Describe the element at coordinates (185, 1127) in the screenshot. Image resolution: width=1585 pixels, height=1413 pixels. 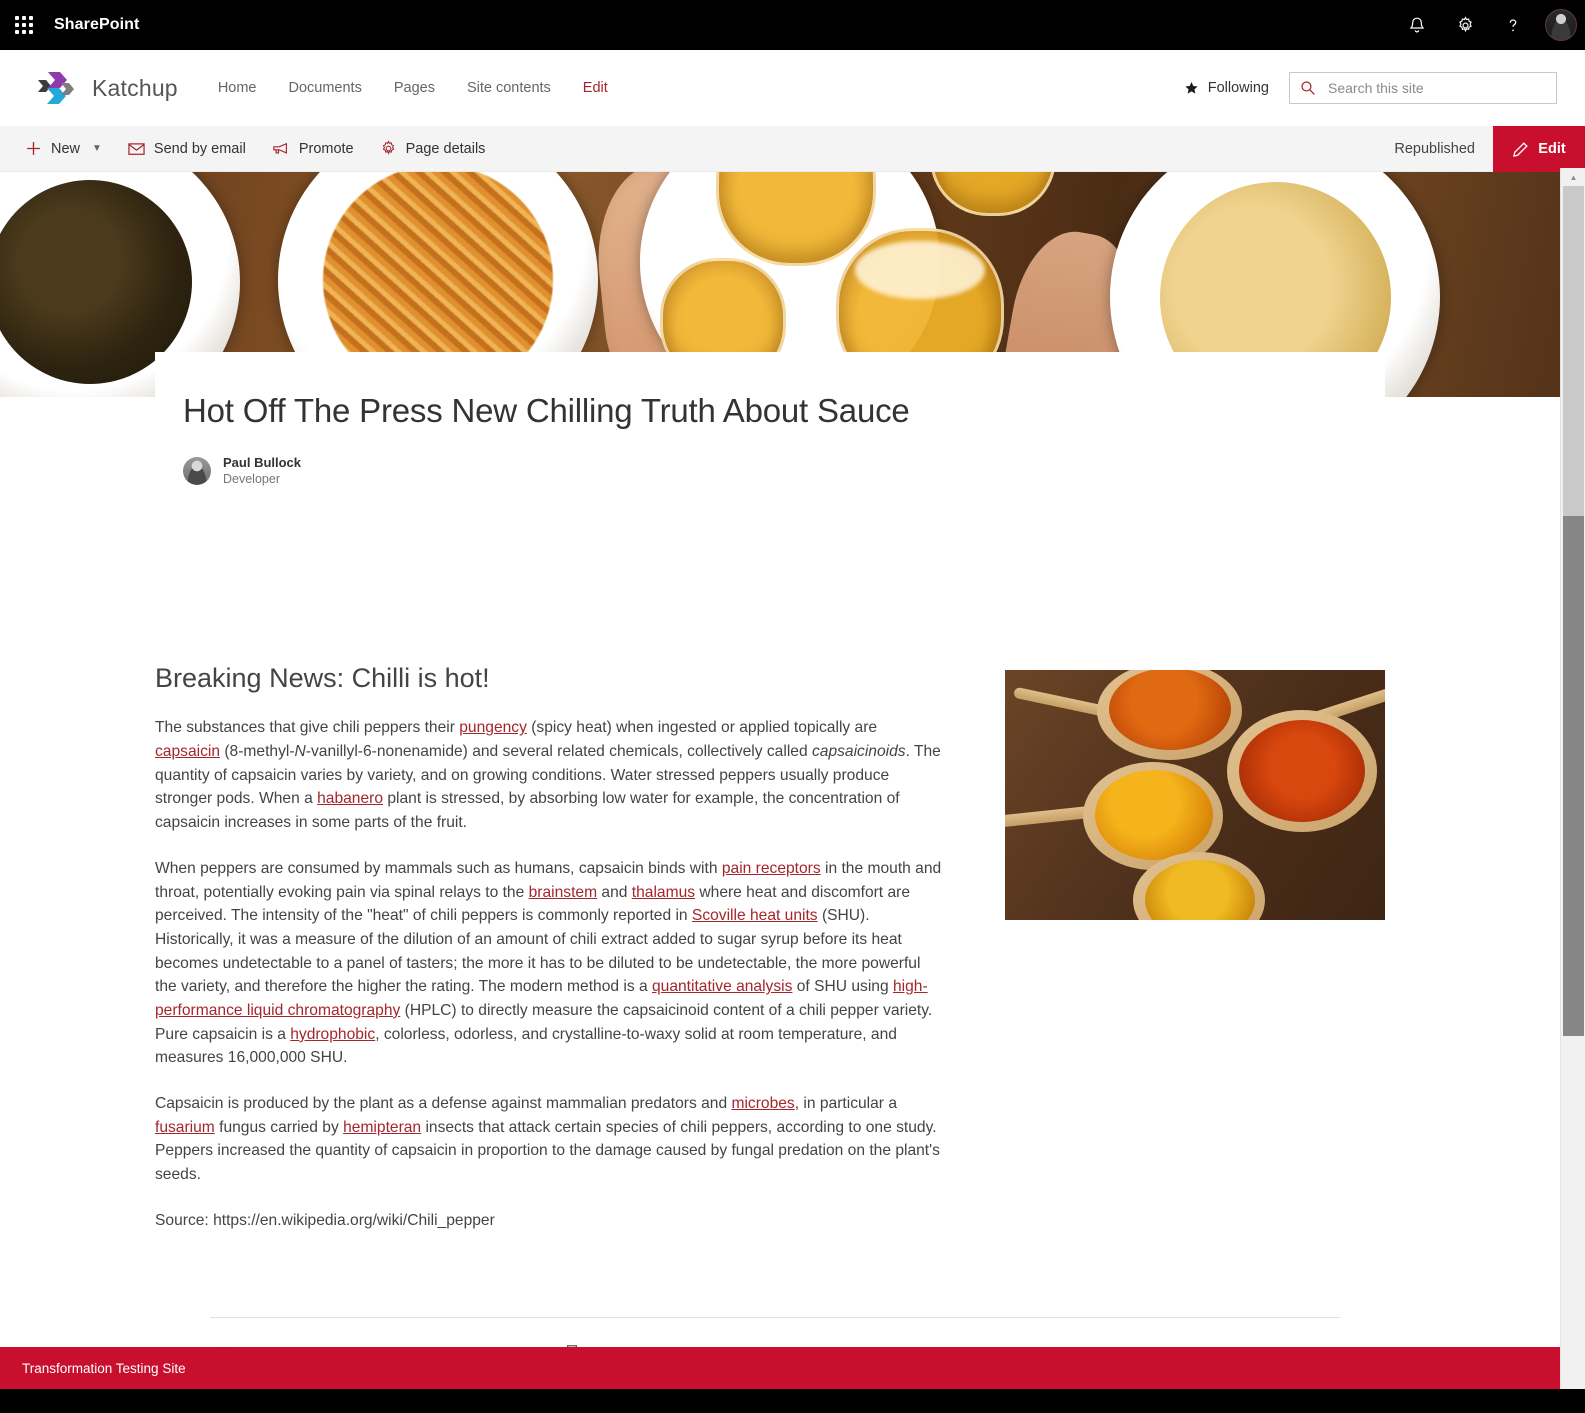
I see `link-fusarium: fusarium` at that location.